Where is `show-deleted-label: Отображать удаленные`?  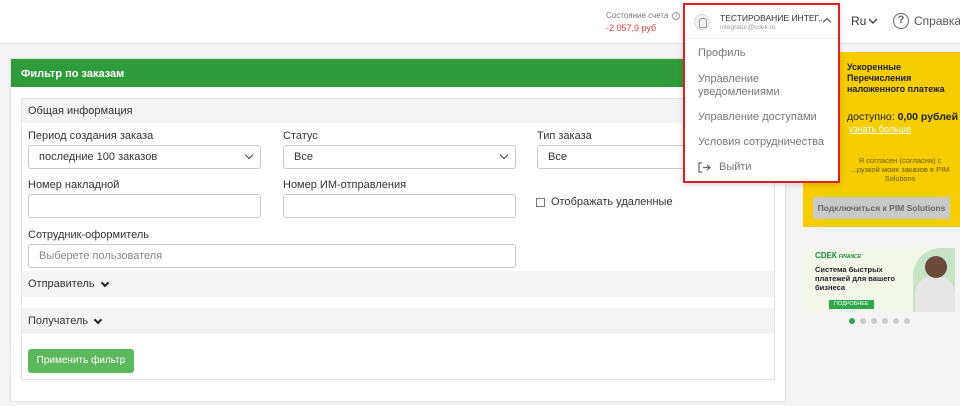 show-deleted-label: Отображать удаленные is located at coordinates (612, 202).